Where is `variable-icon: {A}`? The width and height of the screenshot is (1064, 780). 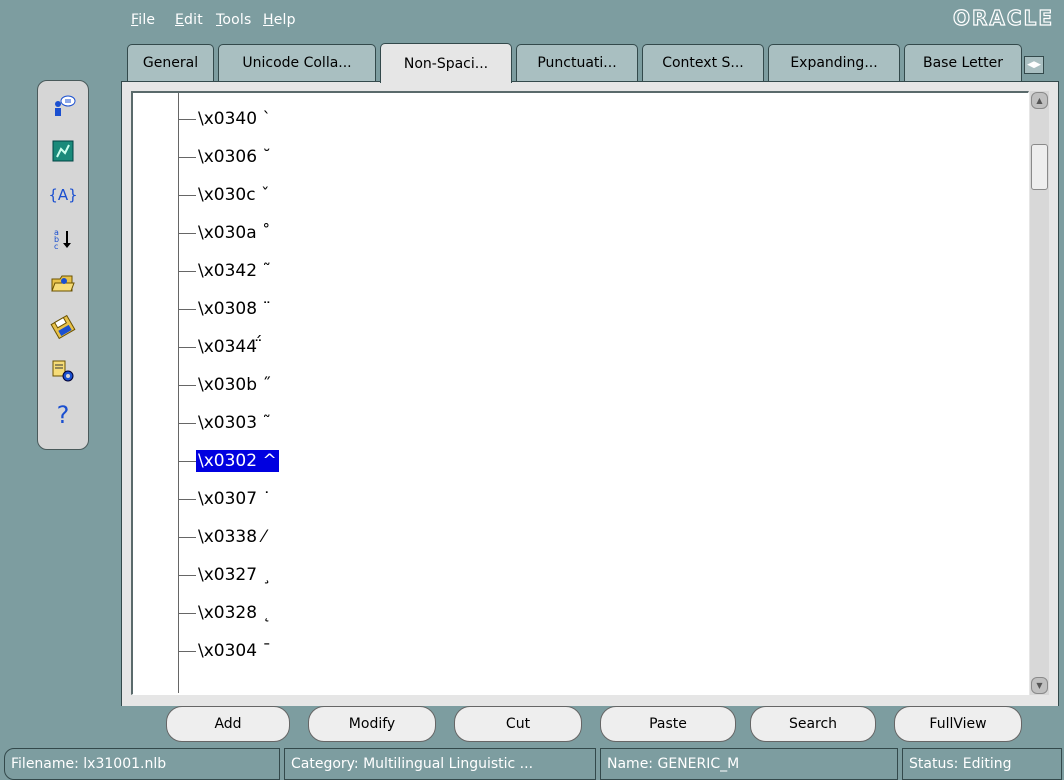
variable-icon: {A} is located at coordinates (63, 195).